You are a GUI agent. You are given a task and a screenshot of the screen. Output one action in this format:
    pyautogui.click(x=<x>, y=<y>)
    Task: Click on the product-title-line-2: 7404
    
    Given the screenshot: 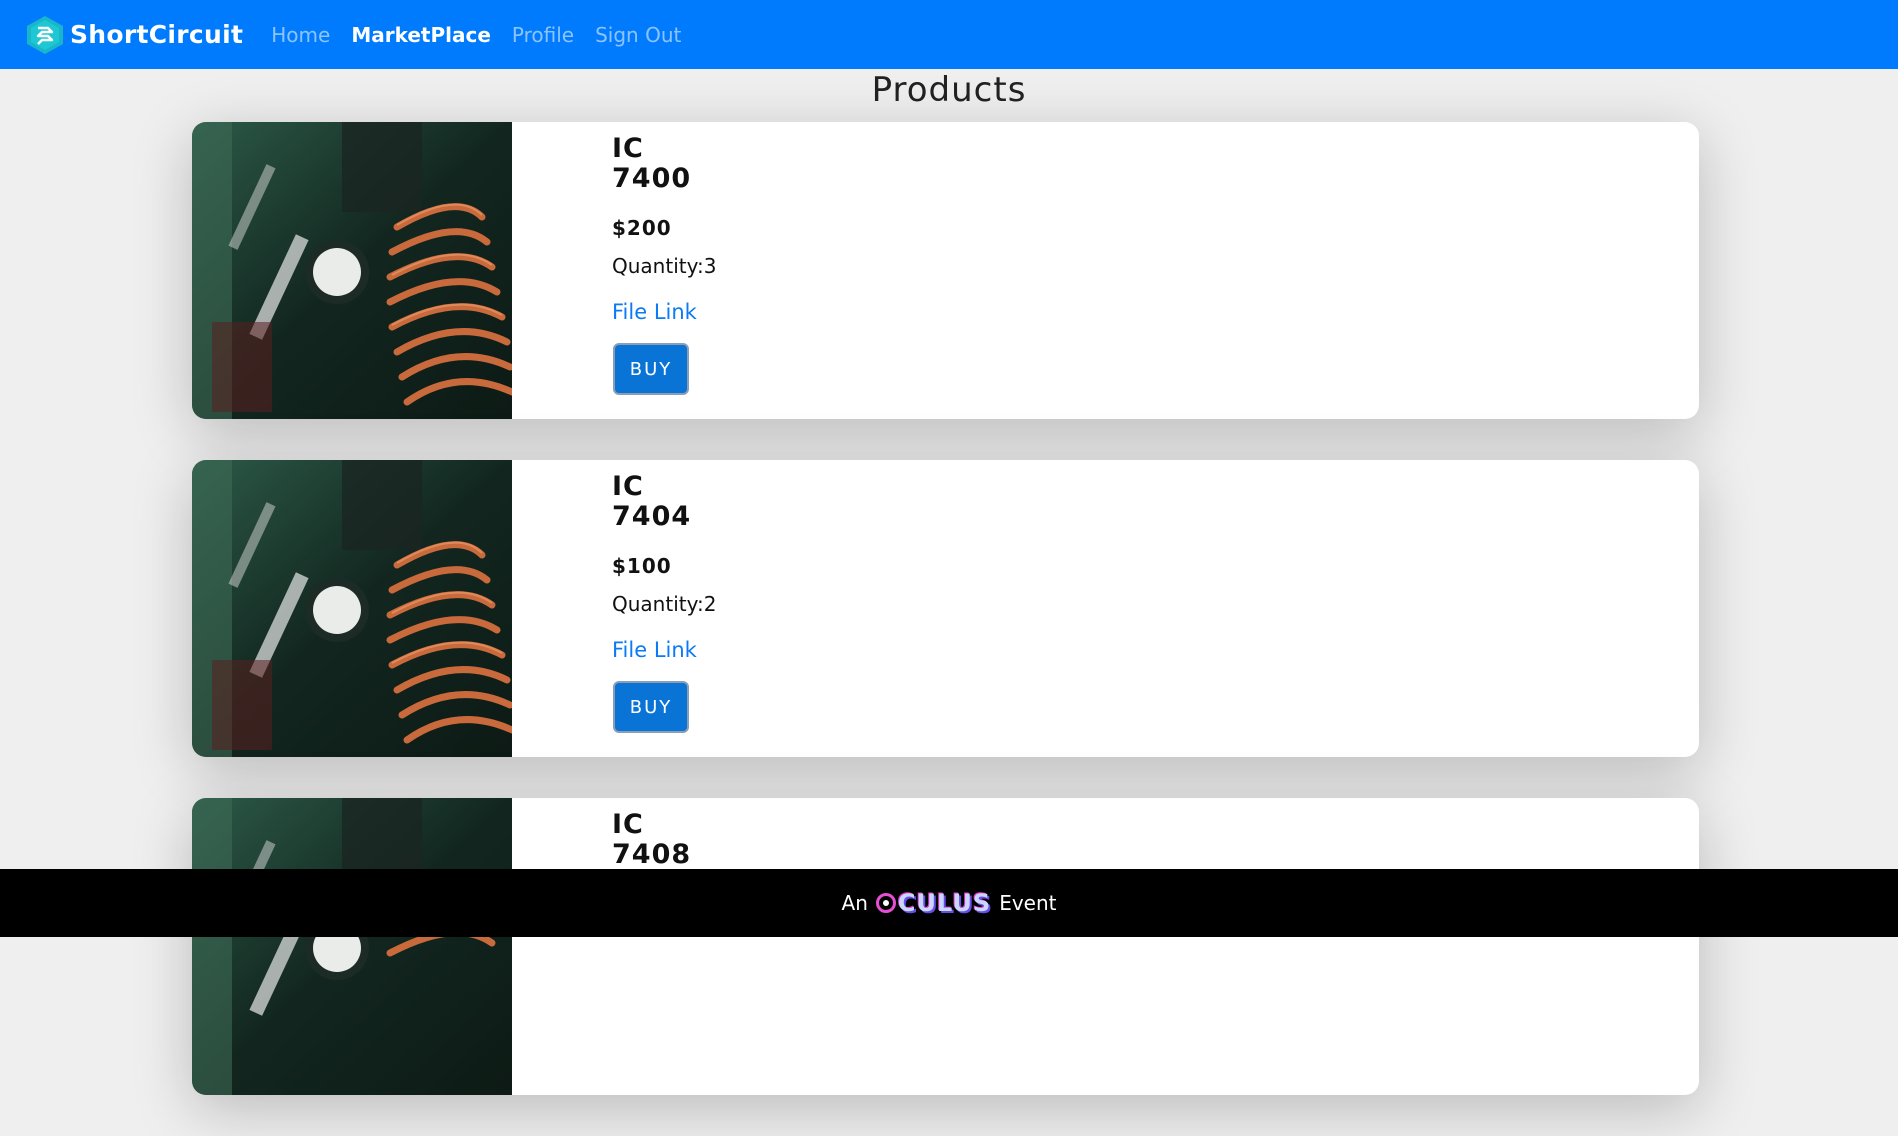 What is the action you would take?
    pyautogui.click(x=652, y=516)
    